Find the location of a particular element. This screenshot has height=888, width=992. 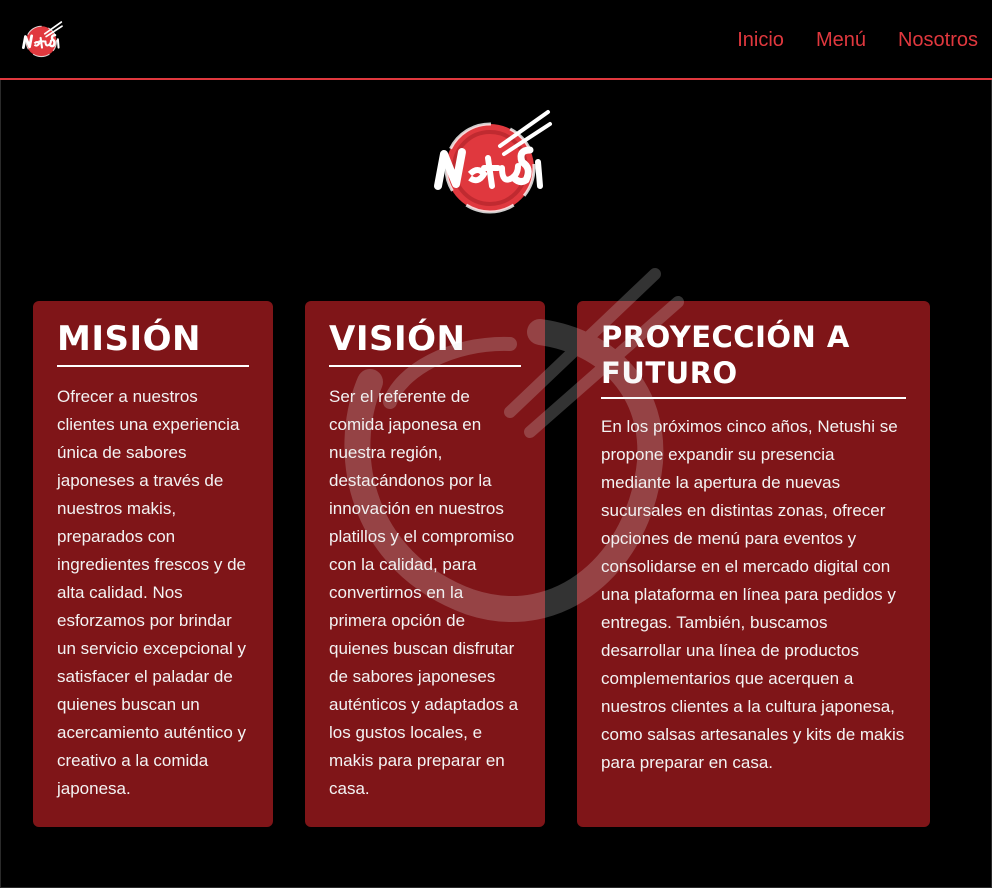

proyeccion-title: PROYECCIÓN A FUTURO is located at coordinates (753, 359).